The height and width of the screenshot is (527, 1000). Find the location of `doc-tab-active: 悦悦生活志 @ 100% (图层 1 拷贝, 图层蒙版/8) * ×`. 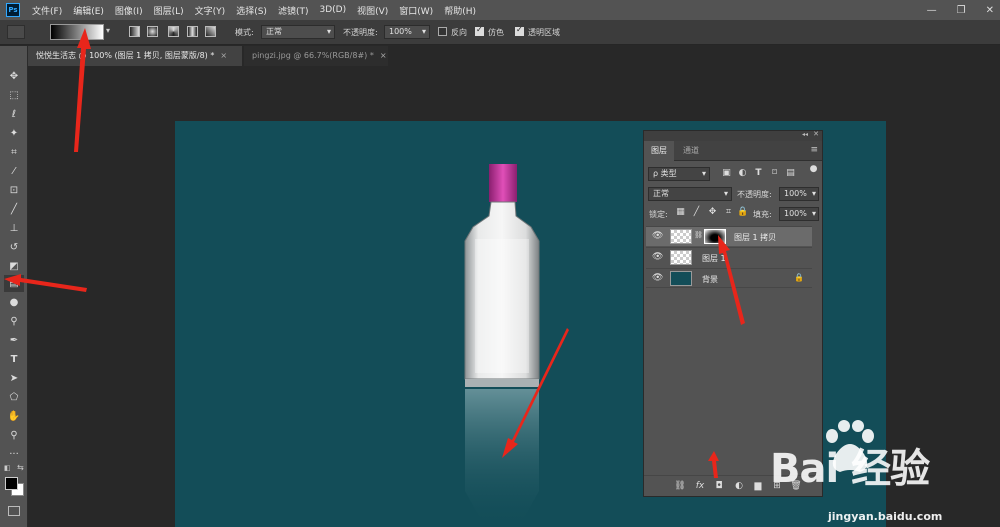

doc-tab-active: 悦悦生活志 @ 100% (图层 1 拷贝, 图层蒙版/8) * × is located at coordinates (135, 56).